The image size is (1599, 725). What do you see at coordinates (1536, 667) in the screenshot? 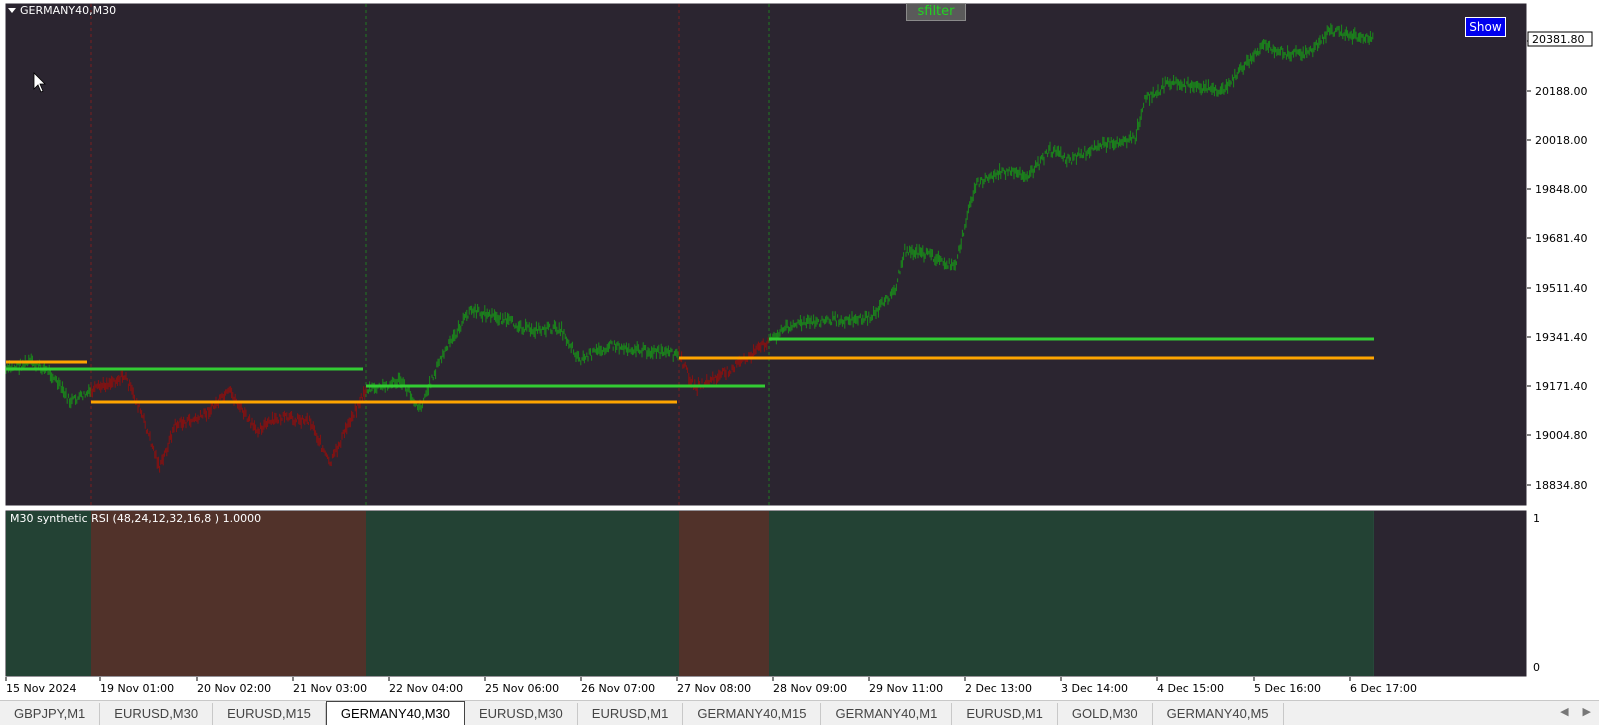
I see `indicator-scale-bottom: 0` at bounding box center [1536, 667].